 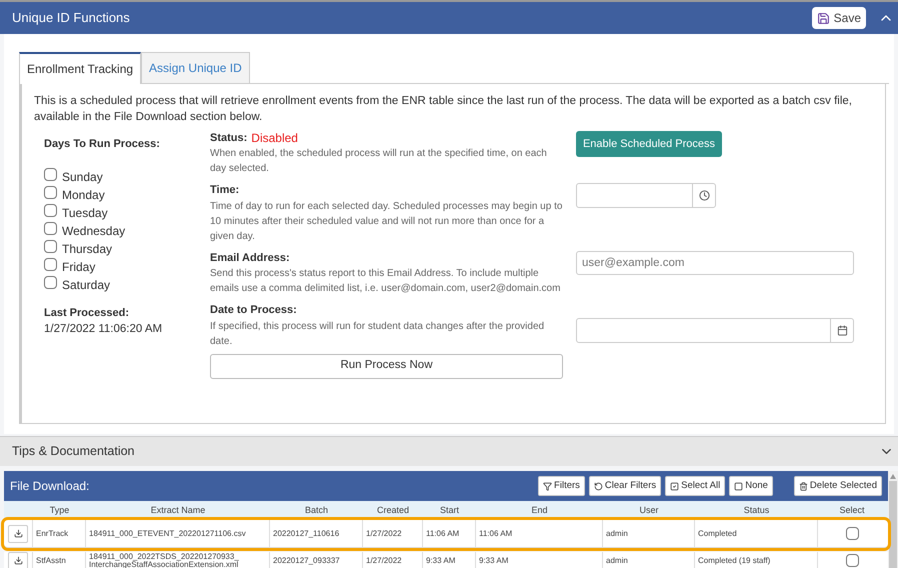 What do you see at coordinates (393, 511) in the screenshot?
I see `column-header: Created` at bounding box center [393, 511].